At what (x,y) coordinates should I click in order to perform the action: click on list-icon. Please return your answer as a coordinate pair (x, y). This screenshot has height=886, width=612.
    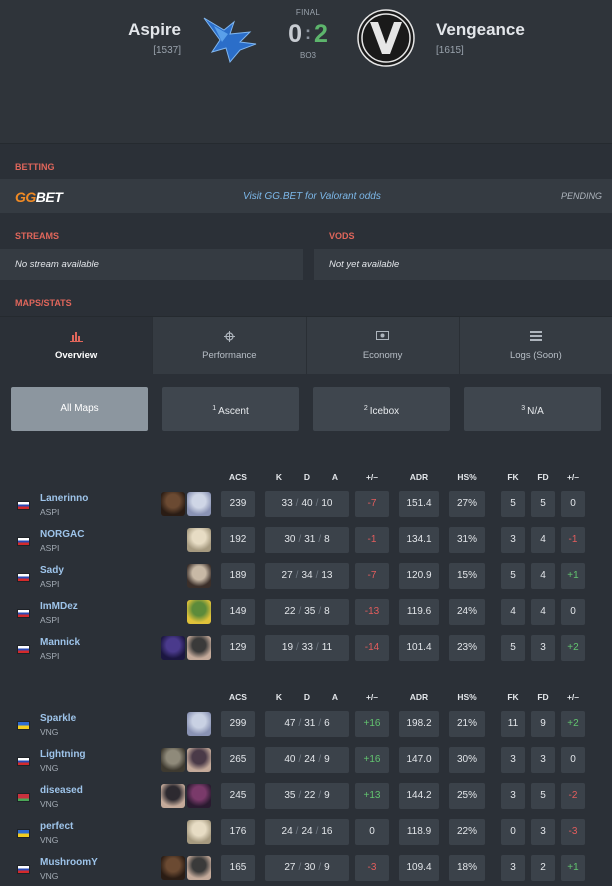
    Looking at the image, I should click on (536, 337).